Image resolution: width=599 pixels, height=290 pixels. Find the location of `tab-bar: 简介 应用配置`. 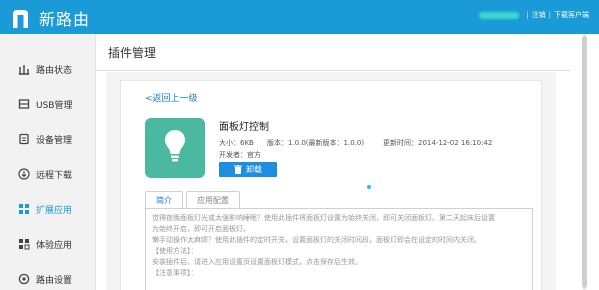

tab-bar: 简介 应用配置 is located at coordinates (194, 199).